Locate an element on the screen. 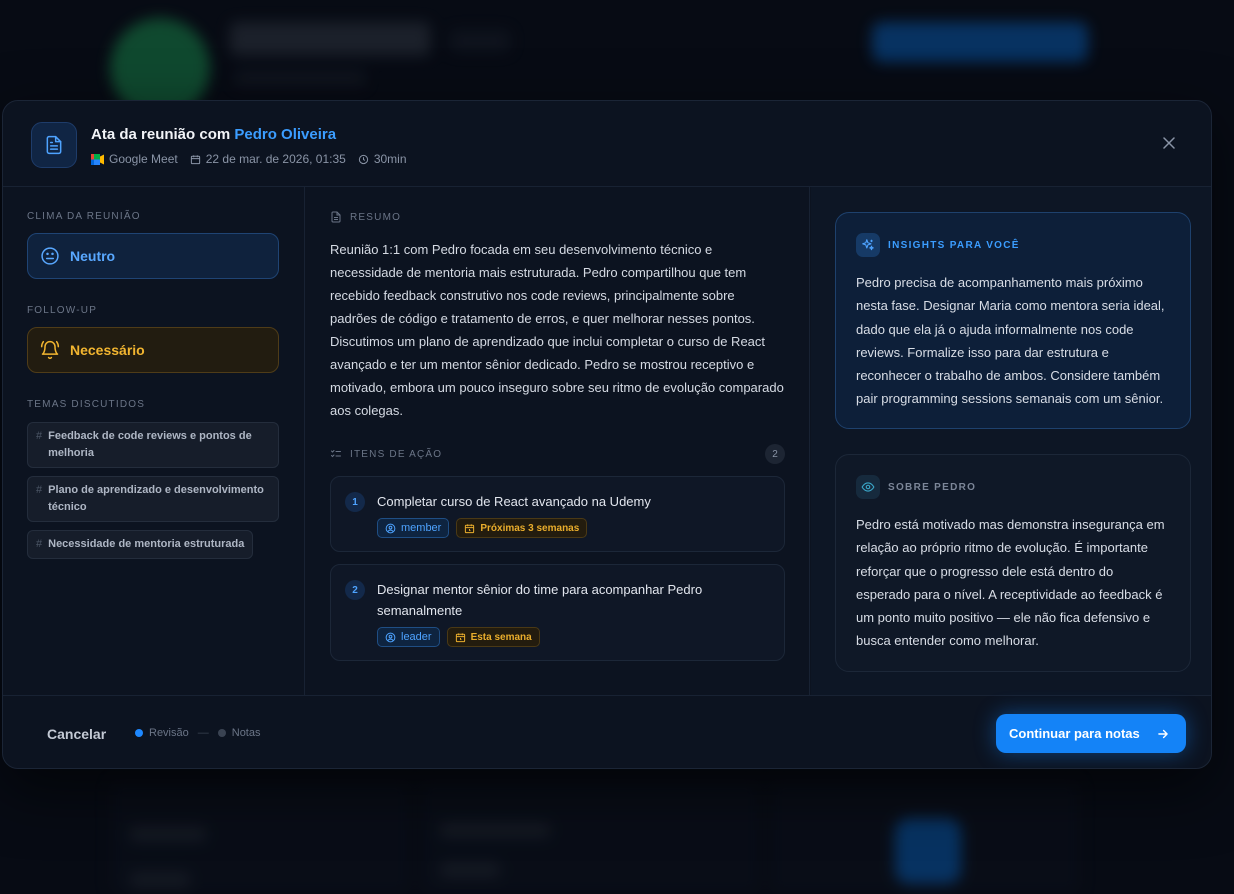  meta-datetime: 22 de mar. de 2026, 01:35 is located at coordinates (268, 159).